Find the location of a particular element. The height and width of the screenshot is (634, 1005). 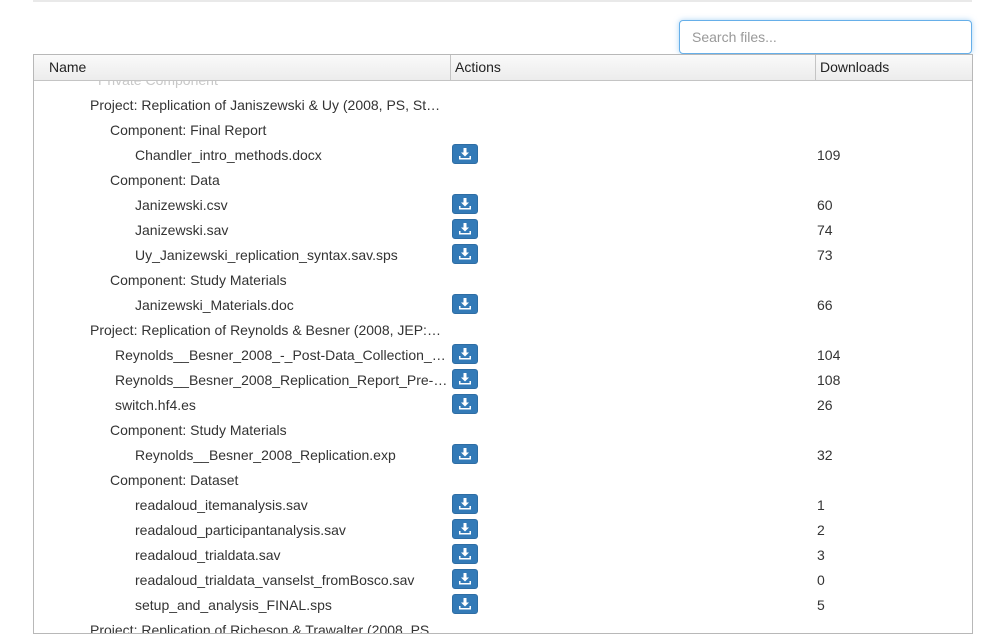

download-count: 32 is located at coordinates (825, 455).